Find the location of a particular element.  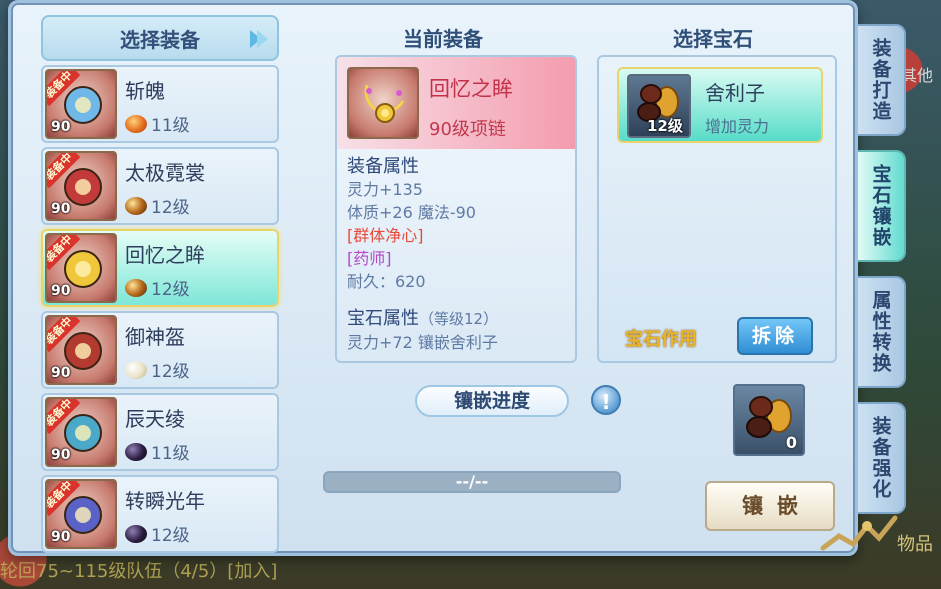

equipment-item: 装备中 90 斩魄 11级 is located at coordinates (160, 104).